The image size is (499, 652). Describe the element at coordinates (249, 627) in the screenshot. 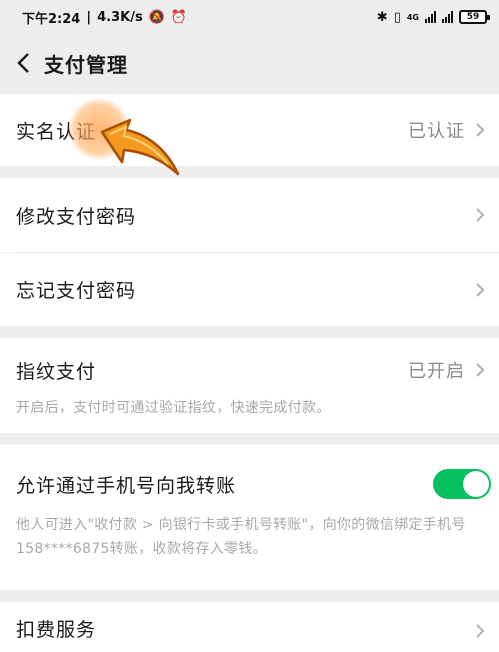

I see `deduction-row: 扣费服务` at that location.